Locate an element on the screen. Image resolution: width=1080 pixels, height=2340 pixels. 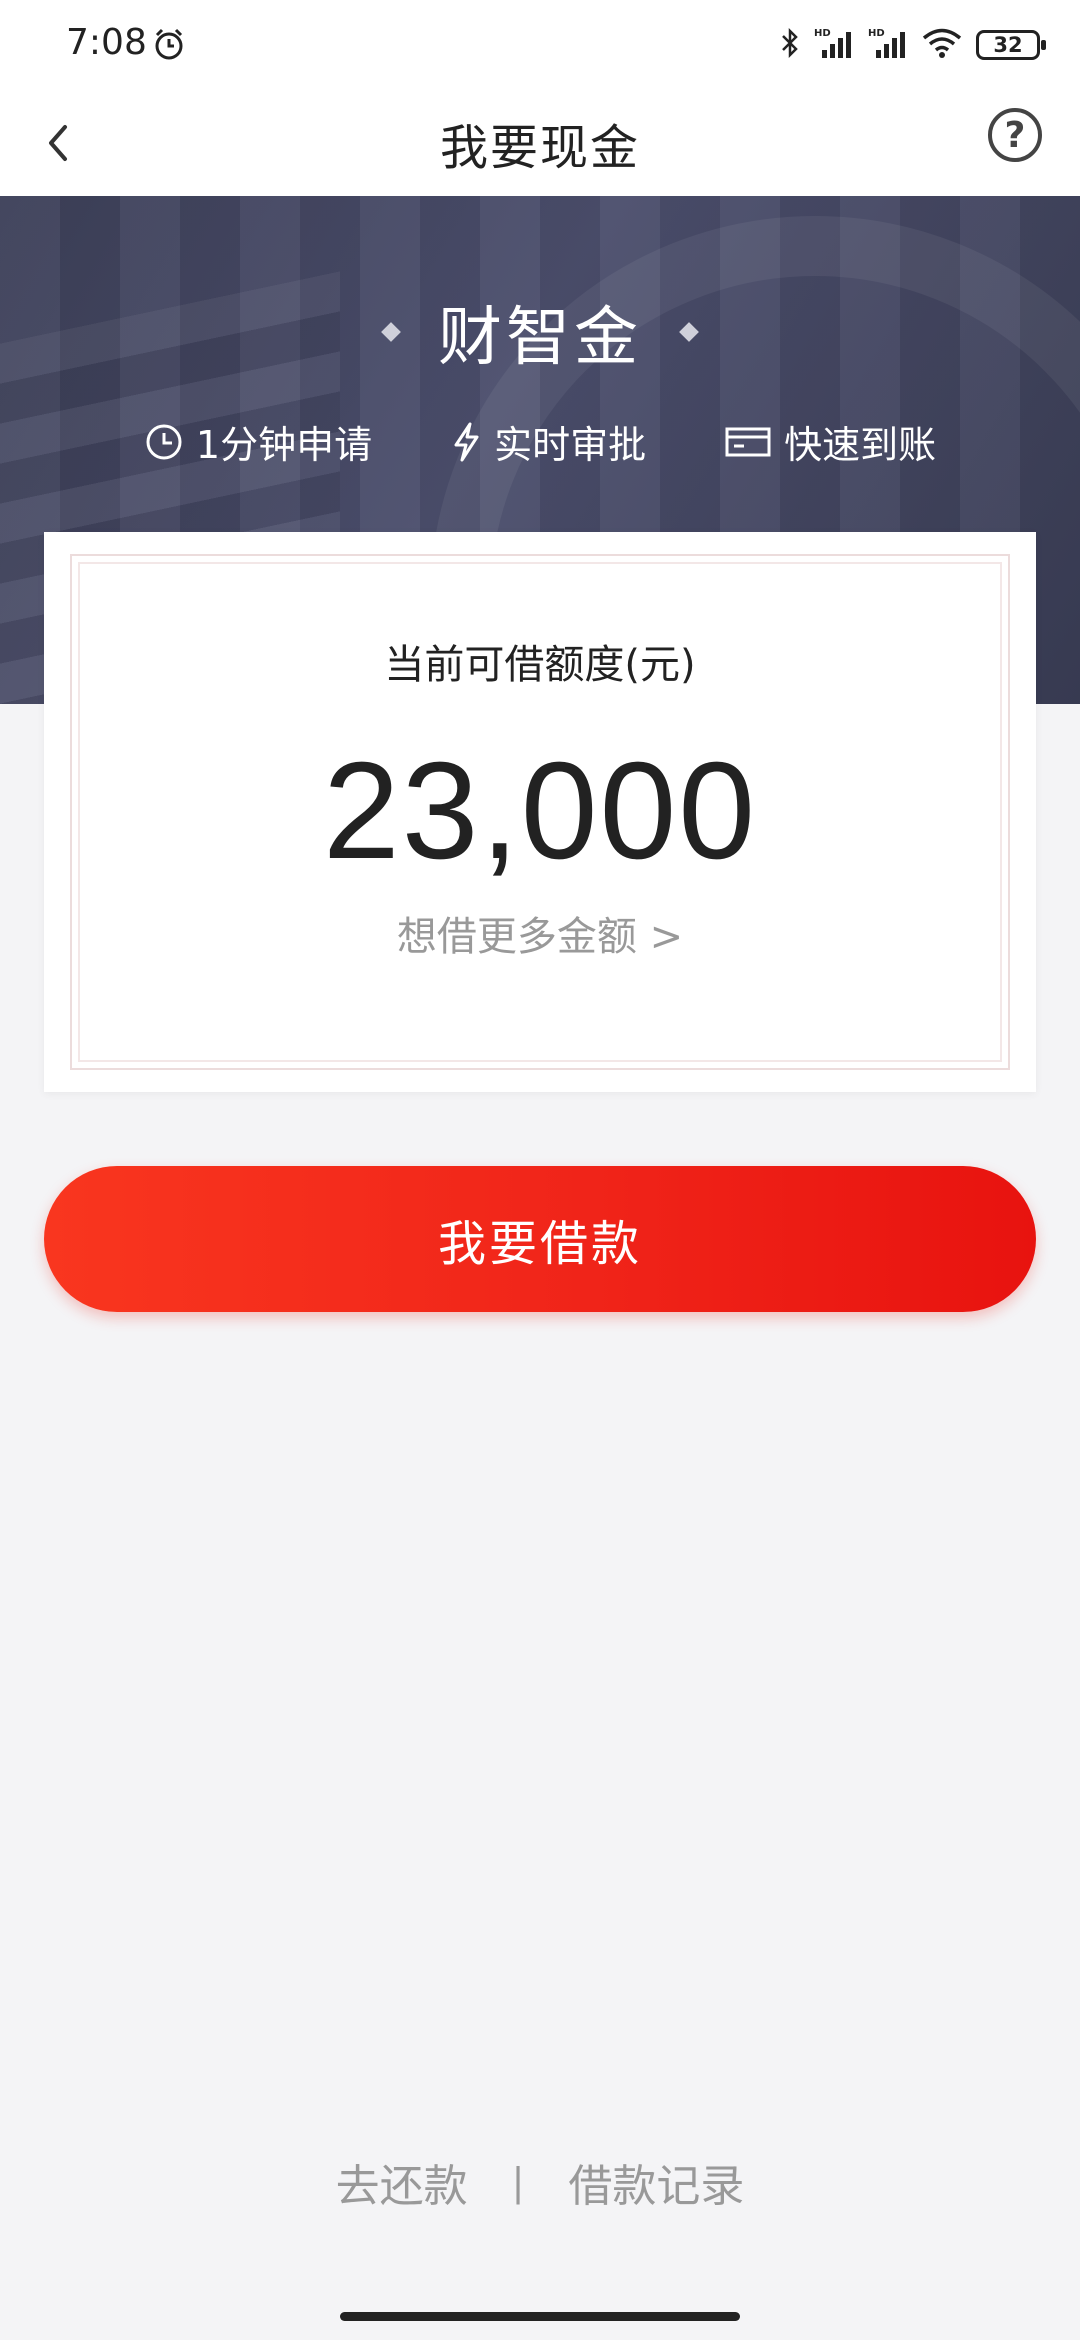
help-button: ? is located at coordinates (1015, 135).